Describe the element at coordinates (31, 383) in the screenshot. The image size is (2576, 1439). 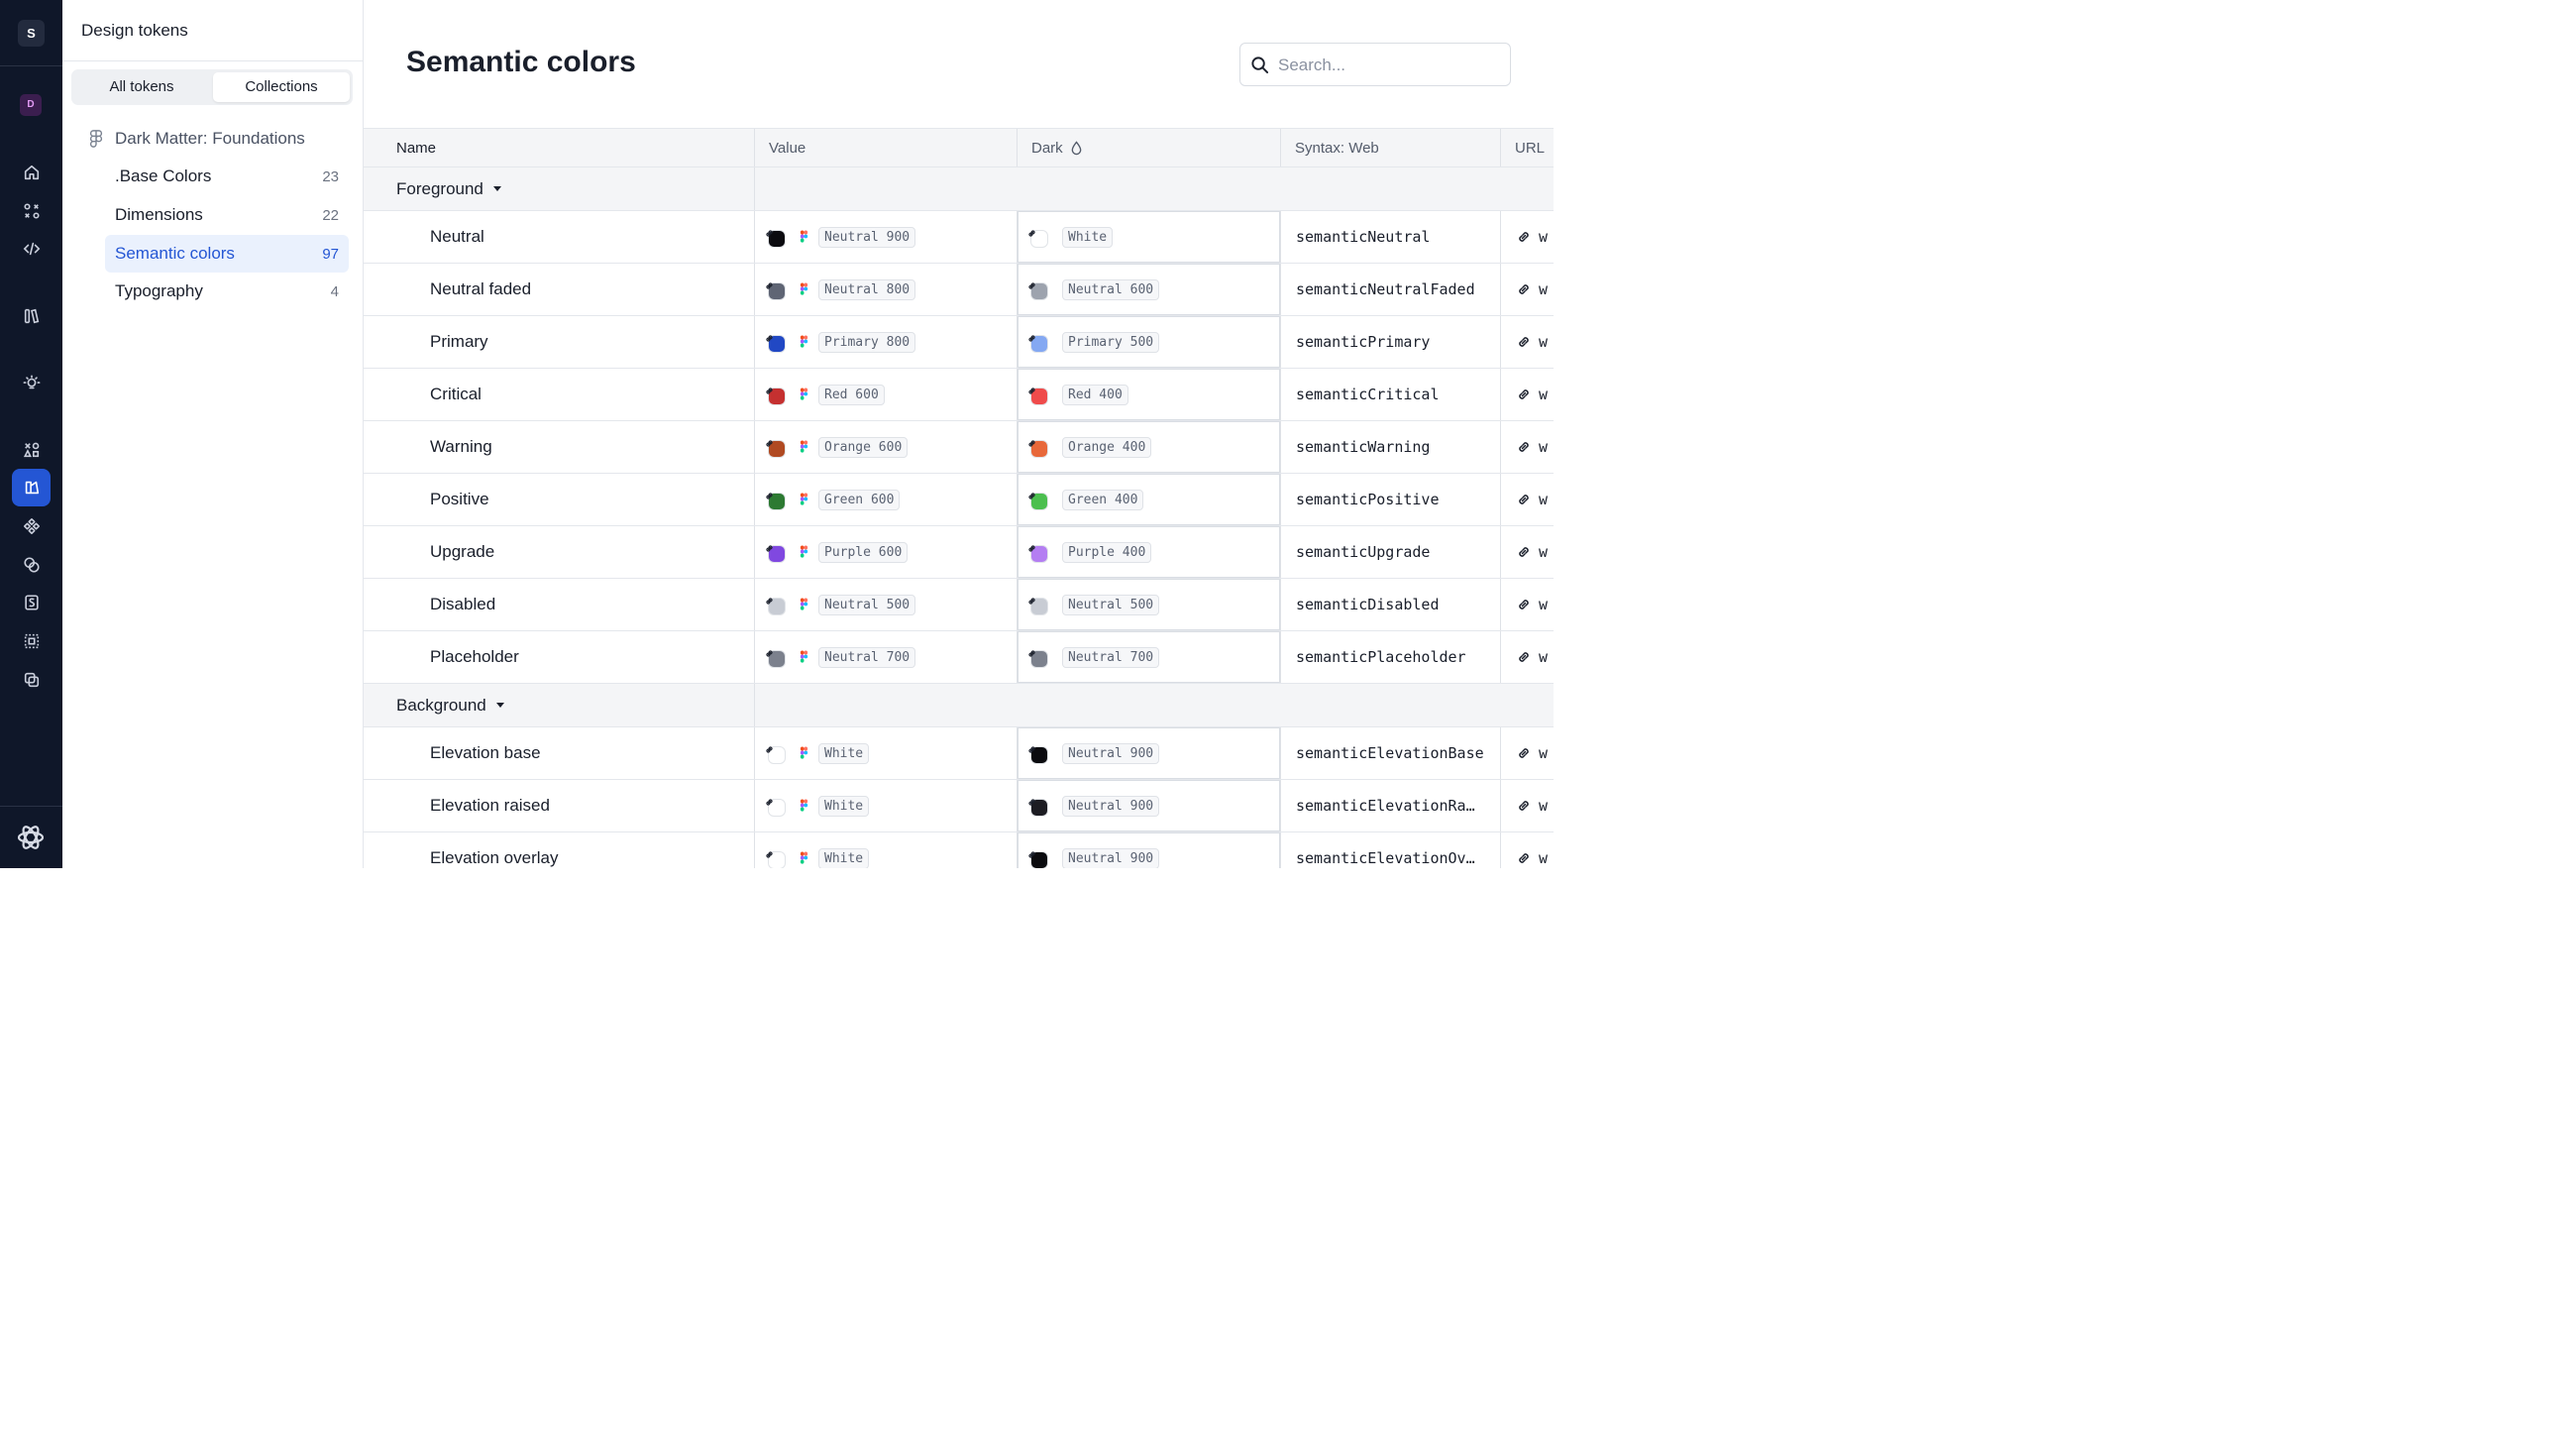
I see `lightbulb-icon` at that location.